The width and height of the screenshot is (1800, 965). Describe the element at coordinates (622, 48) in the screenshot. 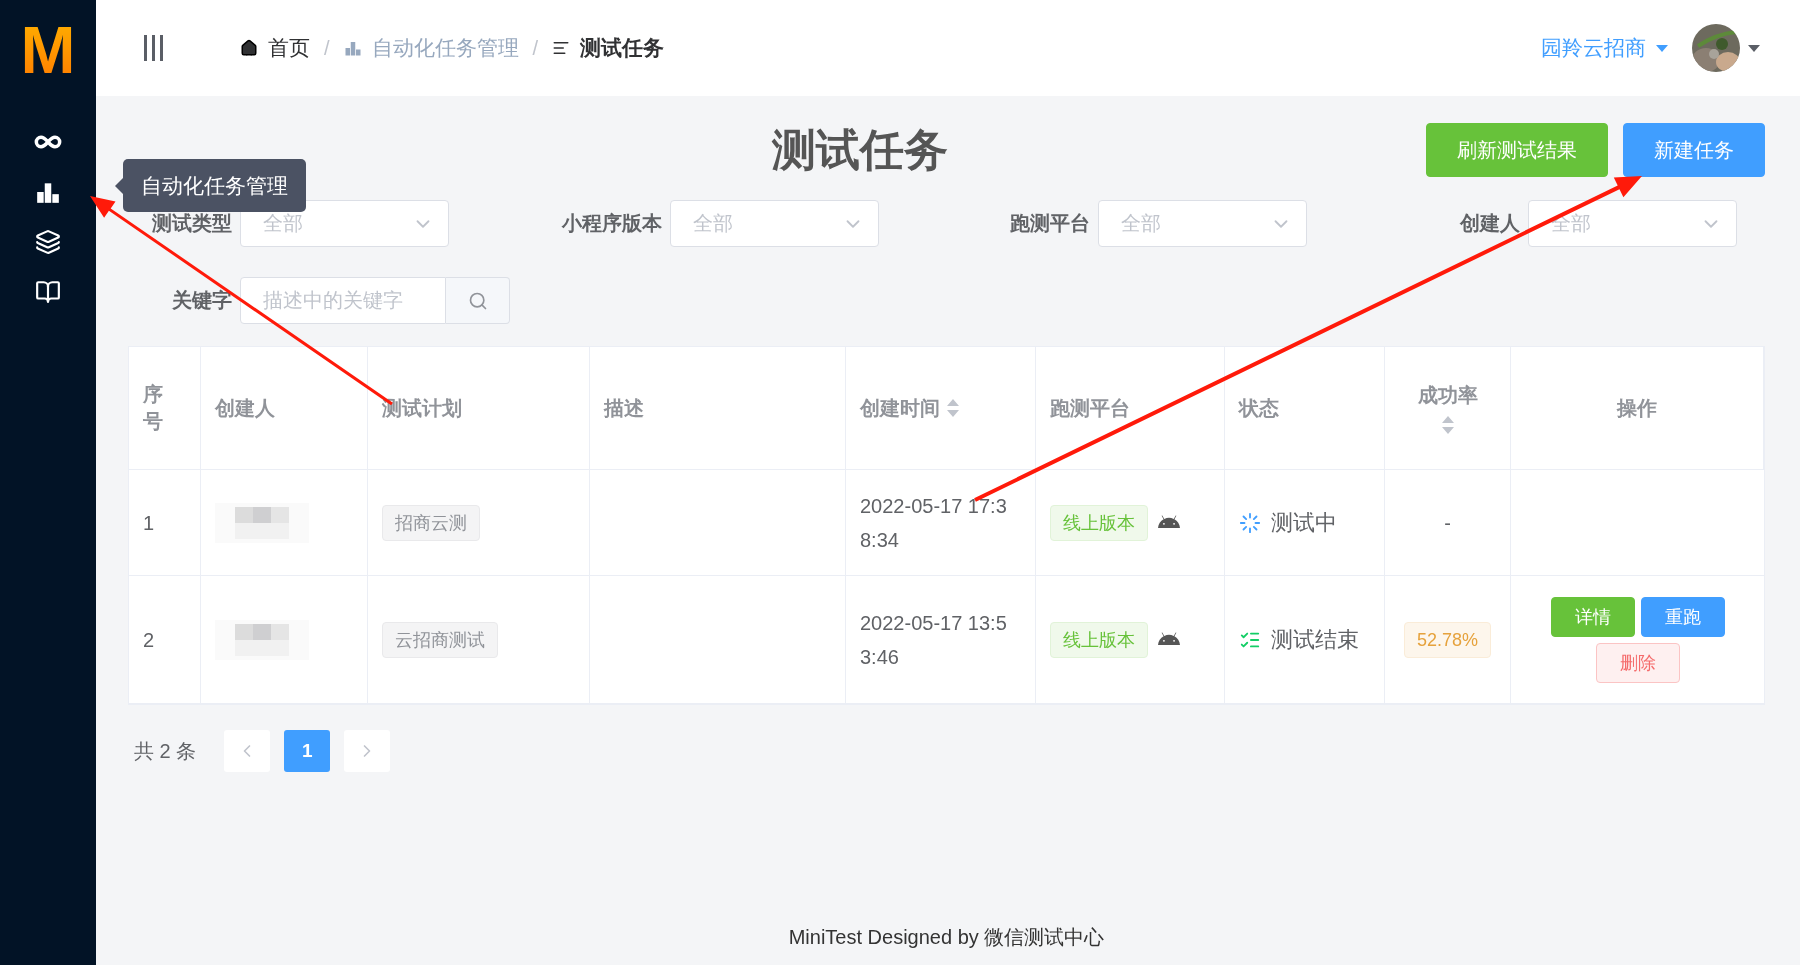

I see `breadcrumb-item: 测试任务` at that location.